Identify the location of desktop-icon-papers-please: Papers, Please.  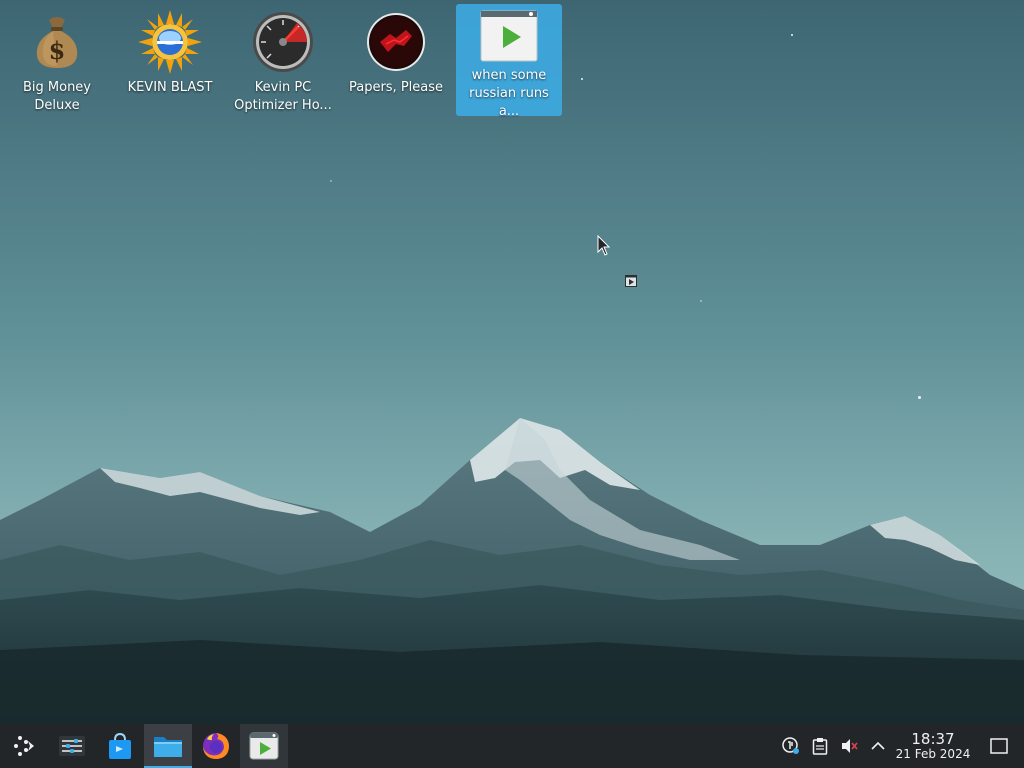
(396, 60).